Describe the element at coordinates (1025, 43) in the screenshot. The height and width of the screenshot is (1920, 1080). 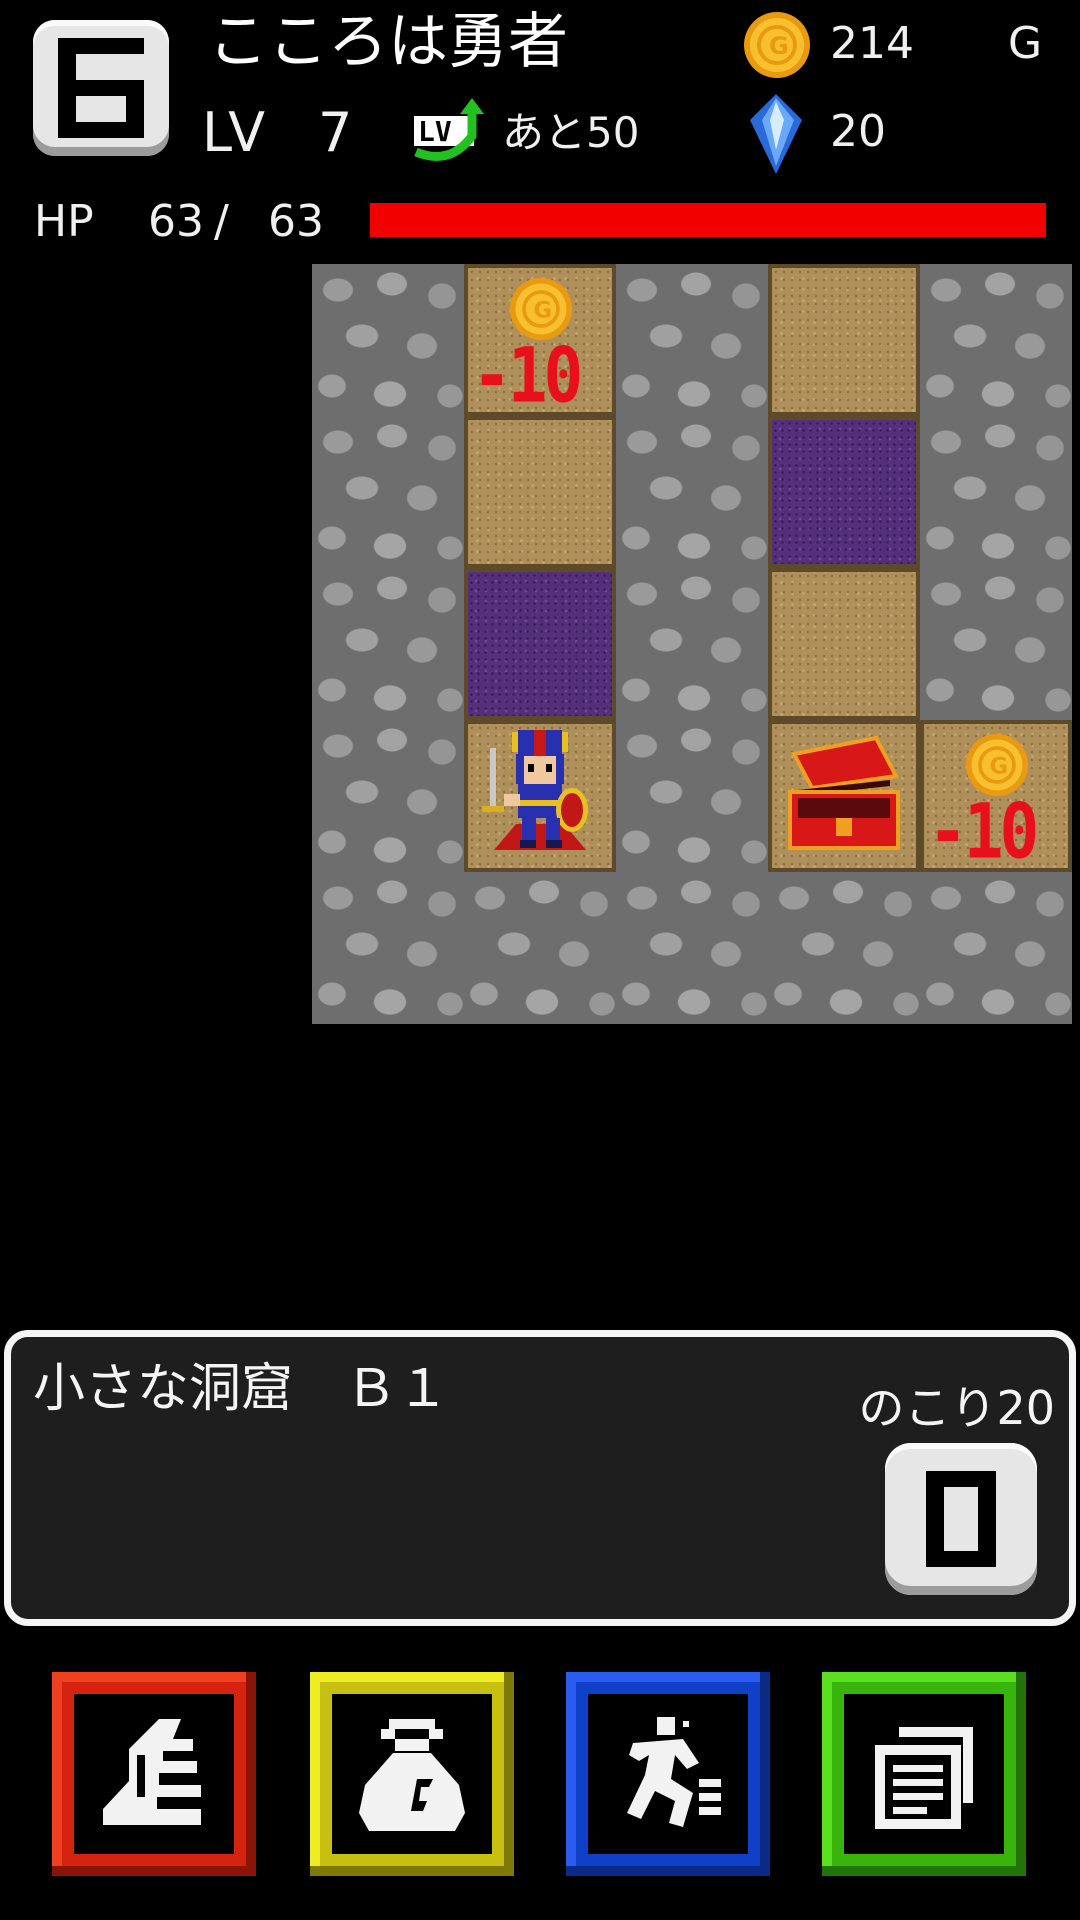
I see `gold-unit: G` at that location.